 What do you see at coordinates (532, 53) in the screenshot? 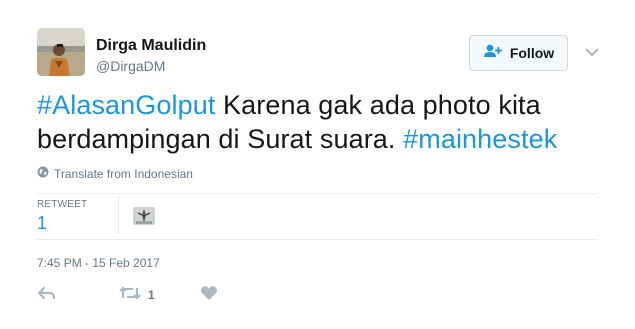
I see `follow-label: Follow` at bounding box center [532, 53].